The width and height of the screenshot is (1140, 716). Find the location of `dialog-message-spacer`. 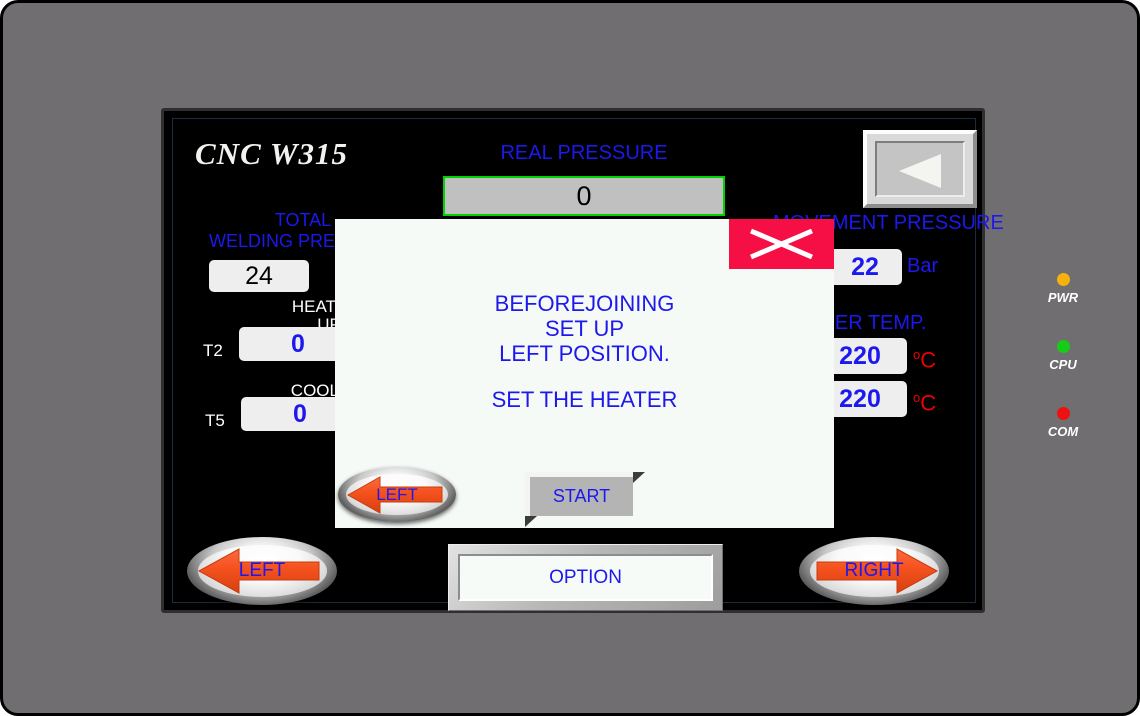

dialog-message-spacer is located at coordinates (584, 376).